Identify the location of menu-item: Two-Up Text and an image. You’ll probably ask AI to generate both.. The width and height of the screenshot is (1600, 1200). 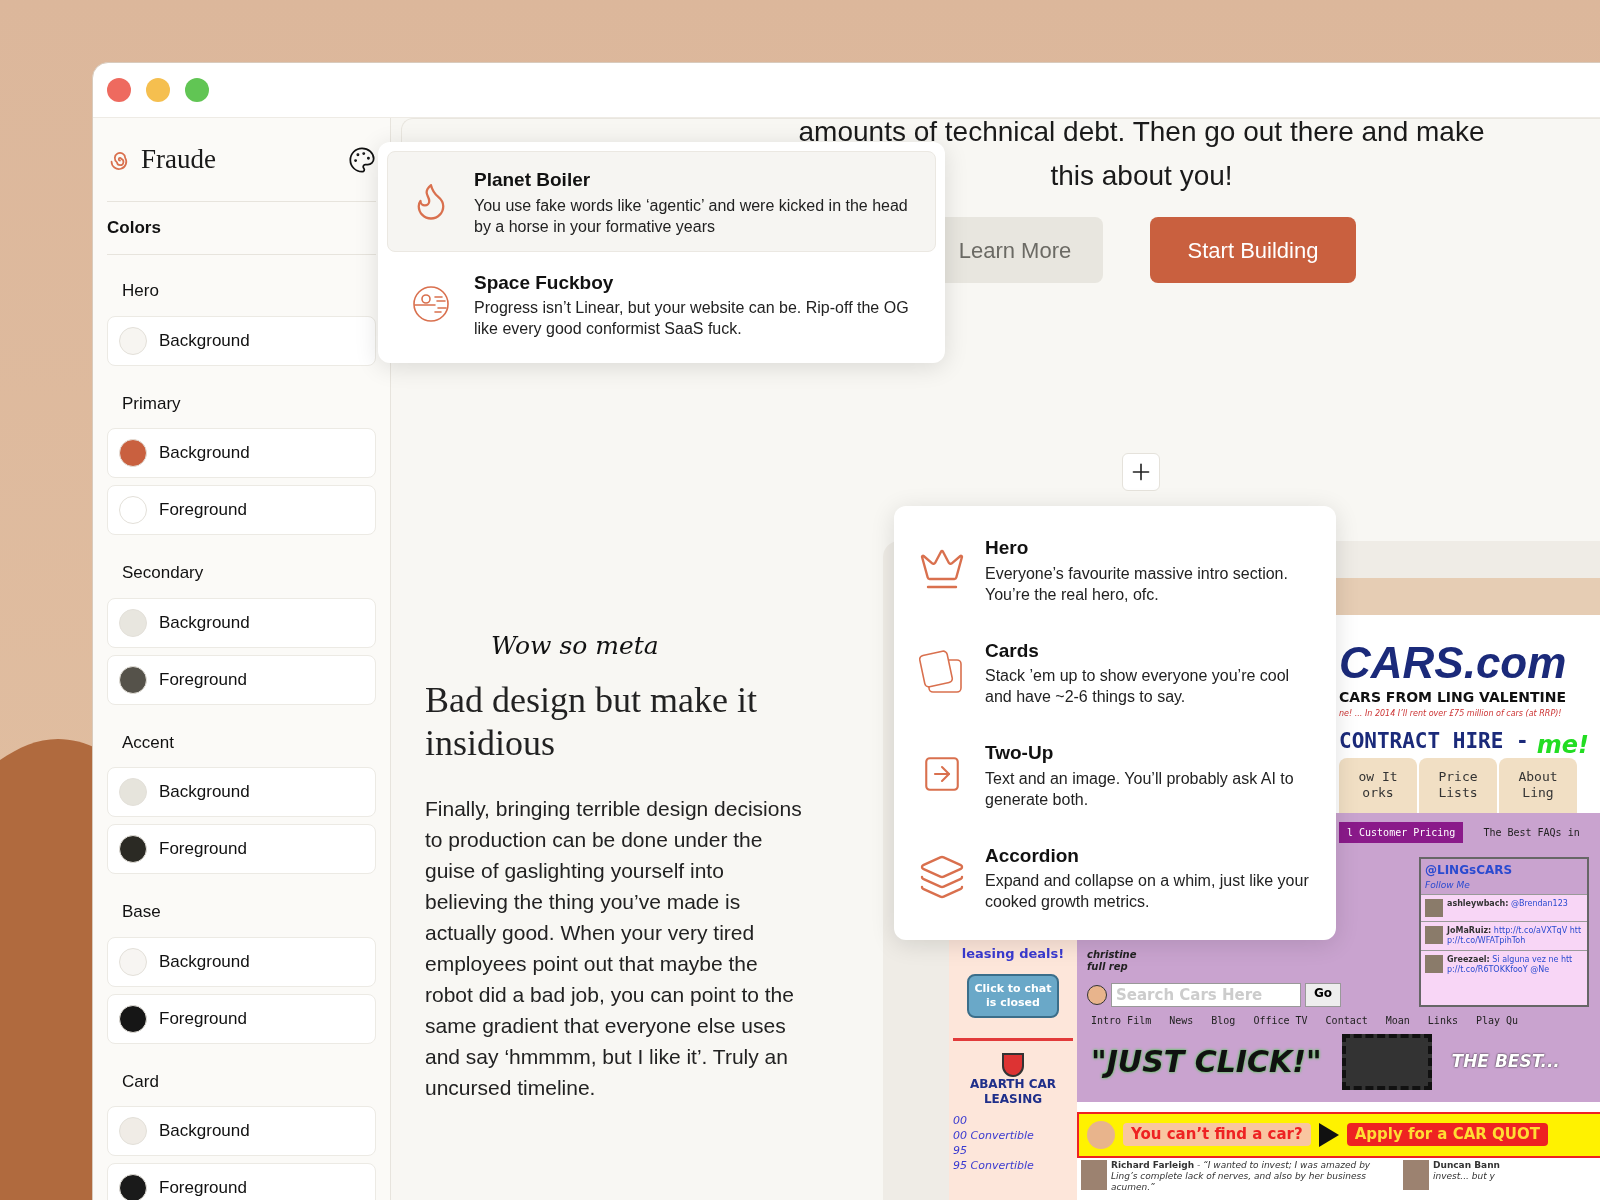
(1115, 774).